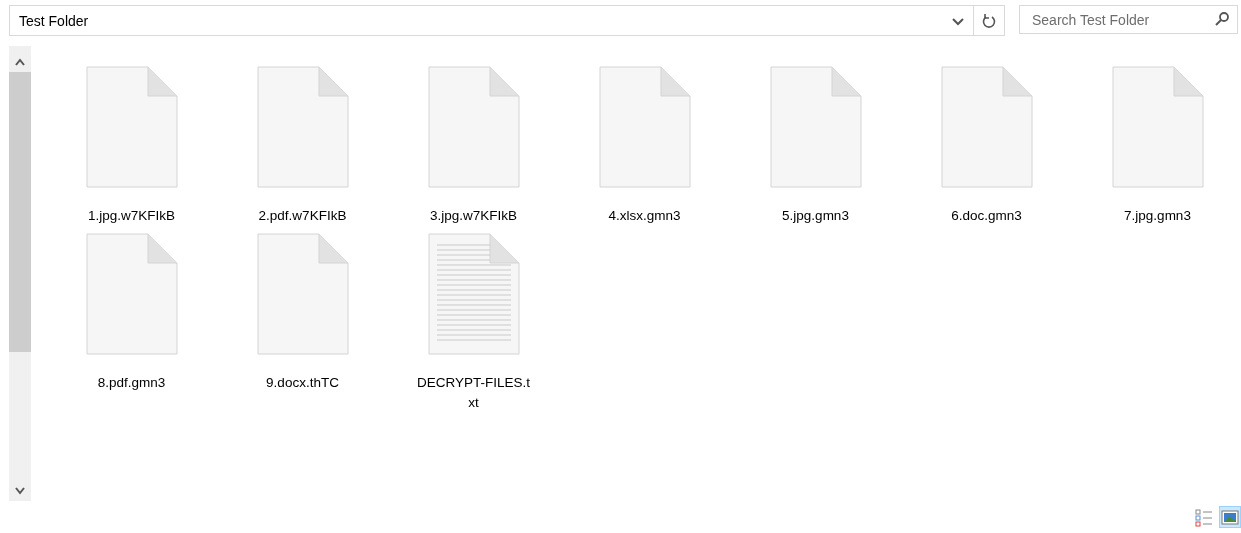 This screenshot has height=533, width=1241. I want to click on folder-path: Test Folder, so click(54, 20).